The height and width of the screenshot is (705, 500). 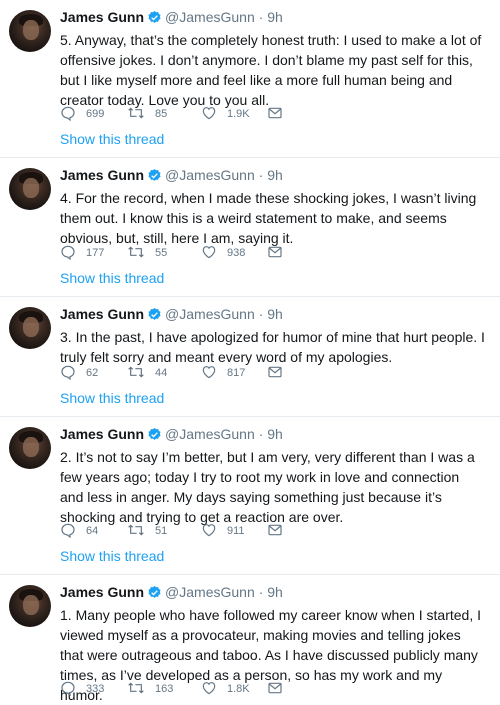 I want to click on retweet-button: 44, so click(x=147, y=373).